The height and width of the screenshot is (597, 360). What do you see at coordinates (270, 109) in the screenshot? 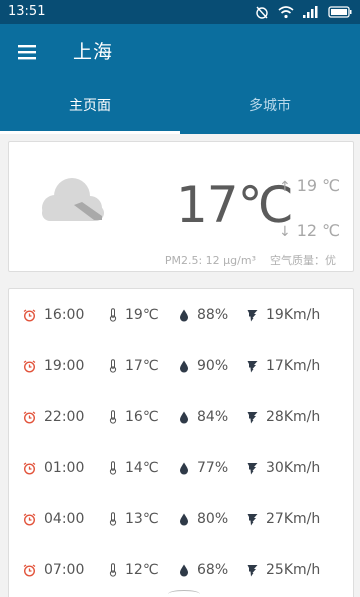
I see `tab-multi-city: 多城市` at bounding box center [270, 109].